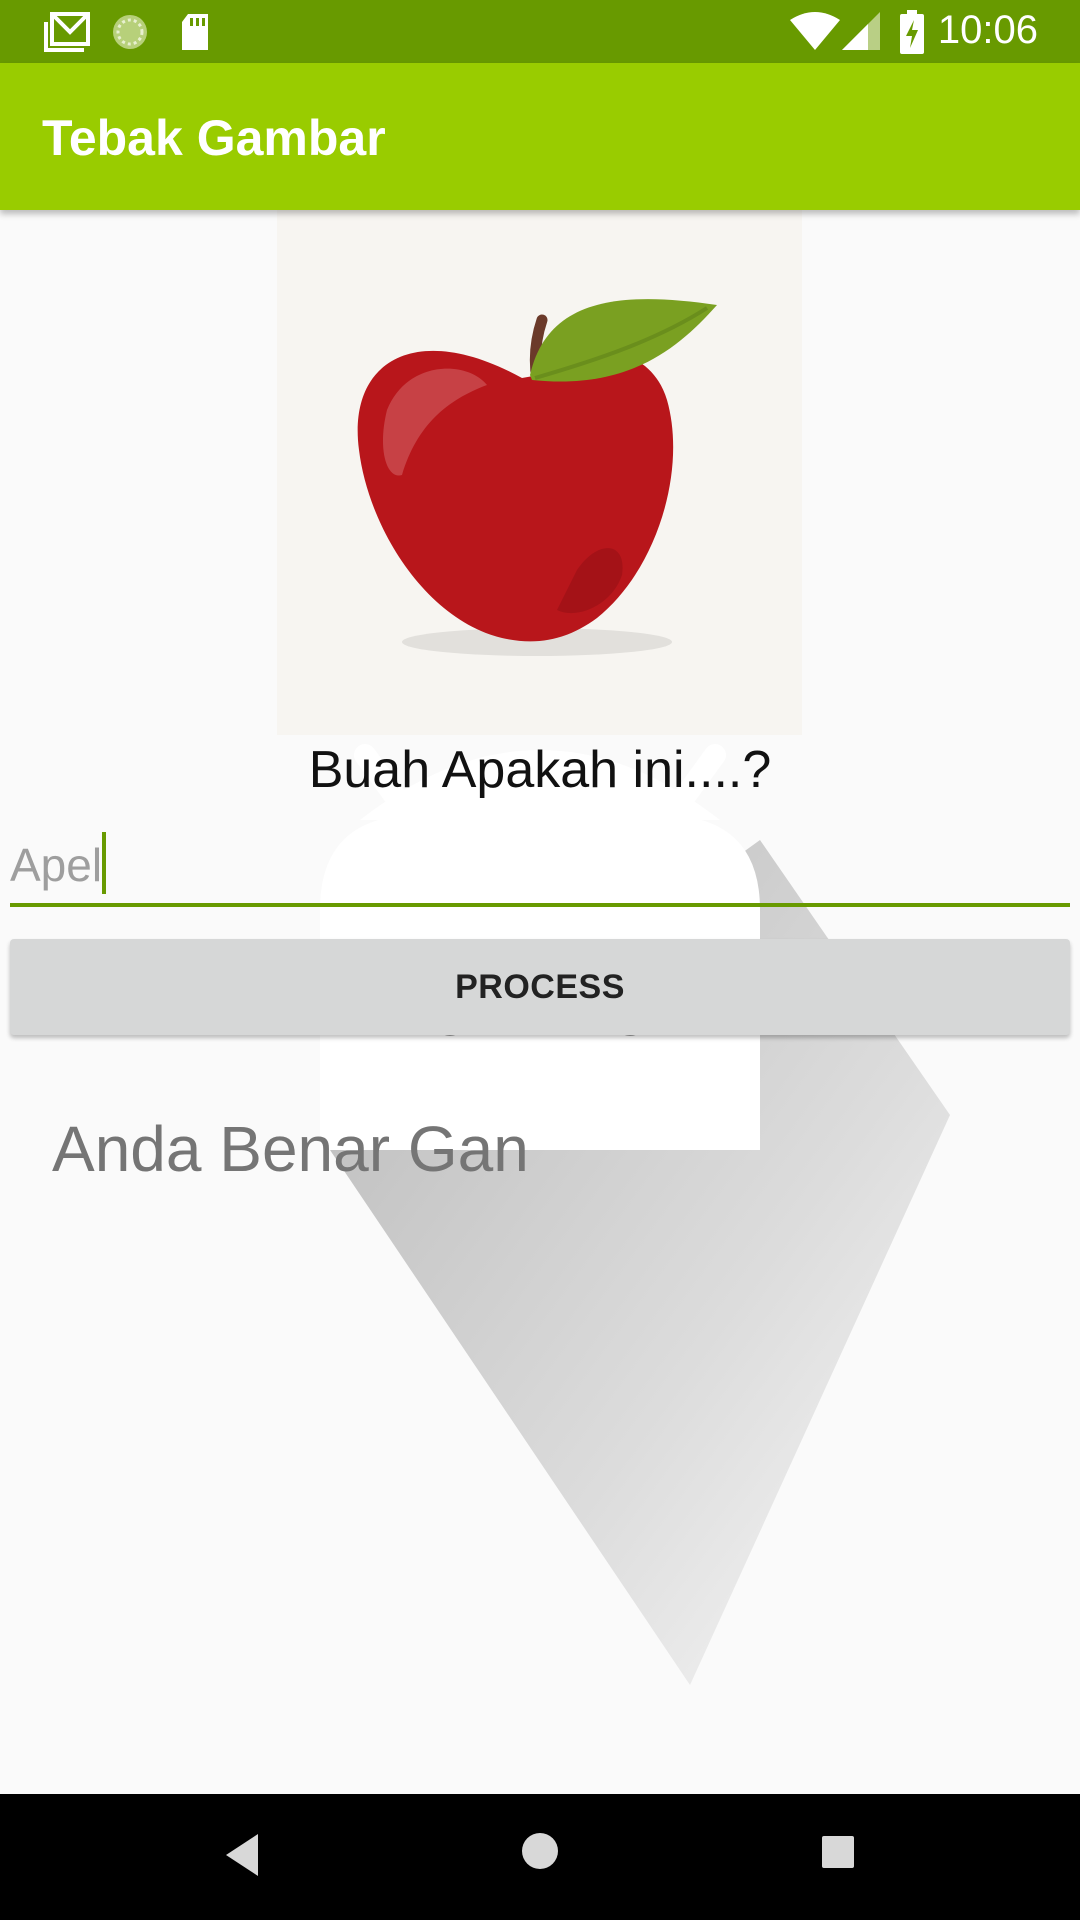 This screenshot has width=1080, height=1920. I want to click on sync-icon, so click(130, 32).